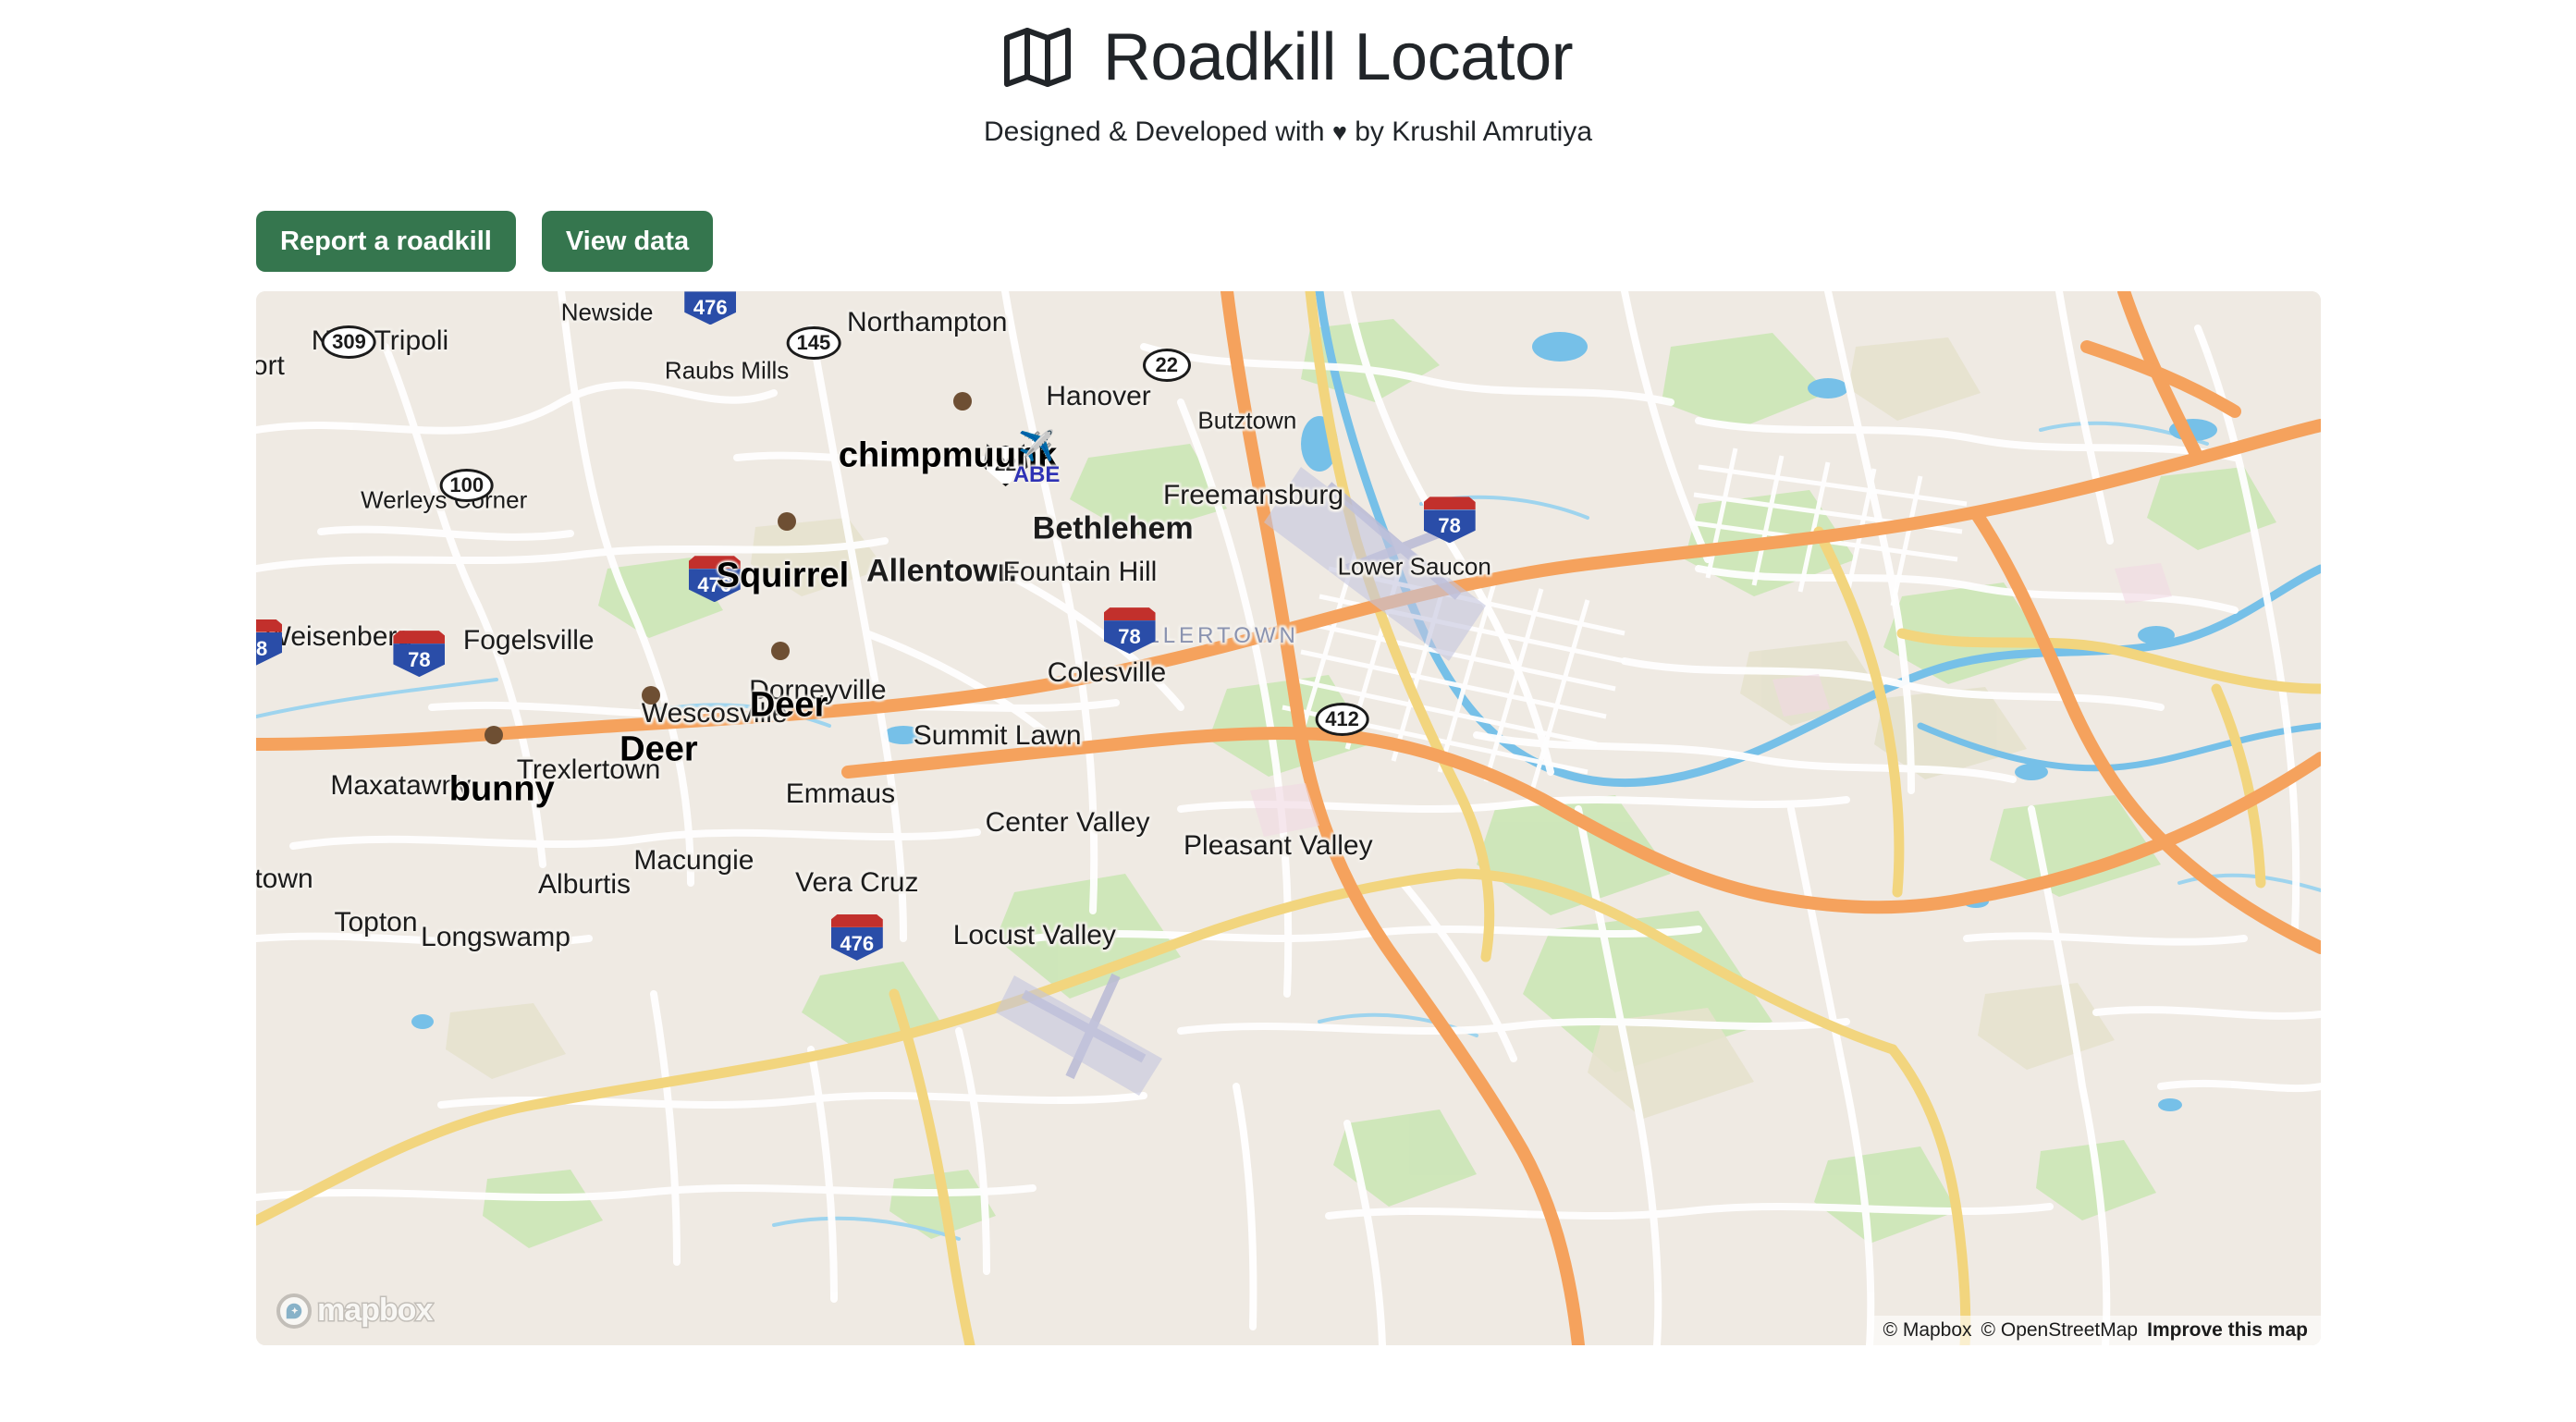 This screenshot has width=2576, height=1422. Describe the element at coordinates (1339, 132) in the screenshot. I see `heart-icon: ♥` at that location.